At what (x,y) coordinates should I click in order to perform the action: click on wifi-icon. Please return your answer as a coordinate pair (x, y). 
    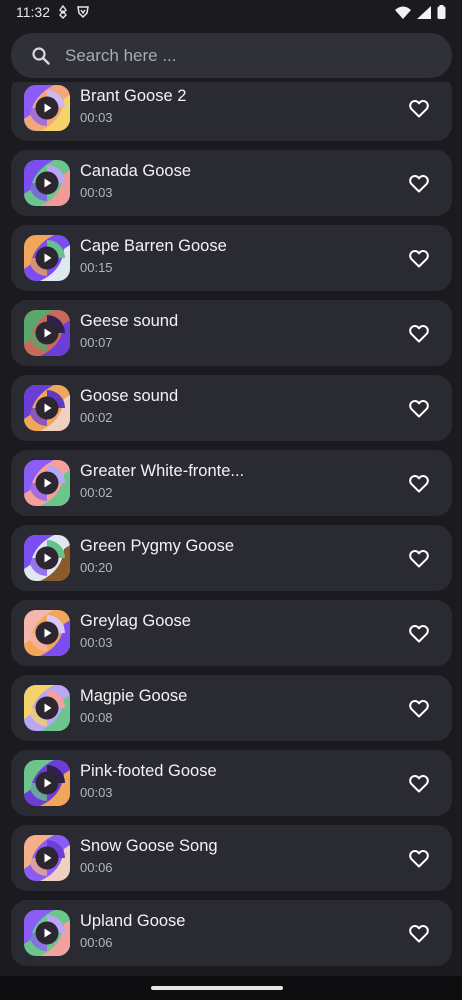
    Looking at the image, I should click on (403, 12).